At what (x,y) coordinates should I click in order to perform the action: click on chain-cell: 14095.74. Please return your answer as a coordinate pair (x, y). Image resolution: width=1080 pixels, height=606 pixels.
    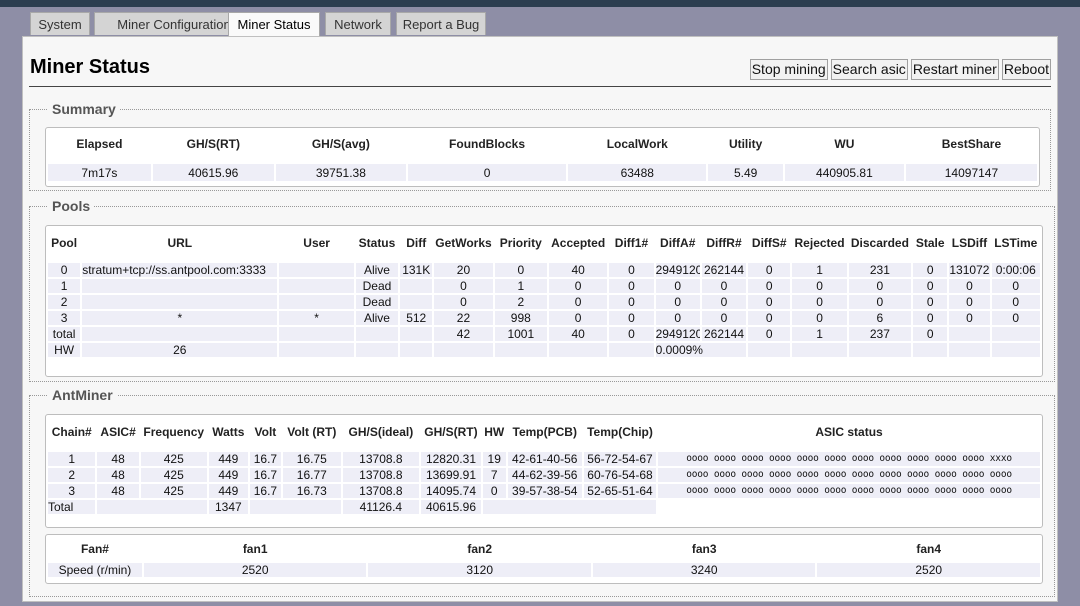
    Looking at the image, I should click on (451, 491).